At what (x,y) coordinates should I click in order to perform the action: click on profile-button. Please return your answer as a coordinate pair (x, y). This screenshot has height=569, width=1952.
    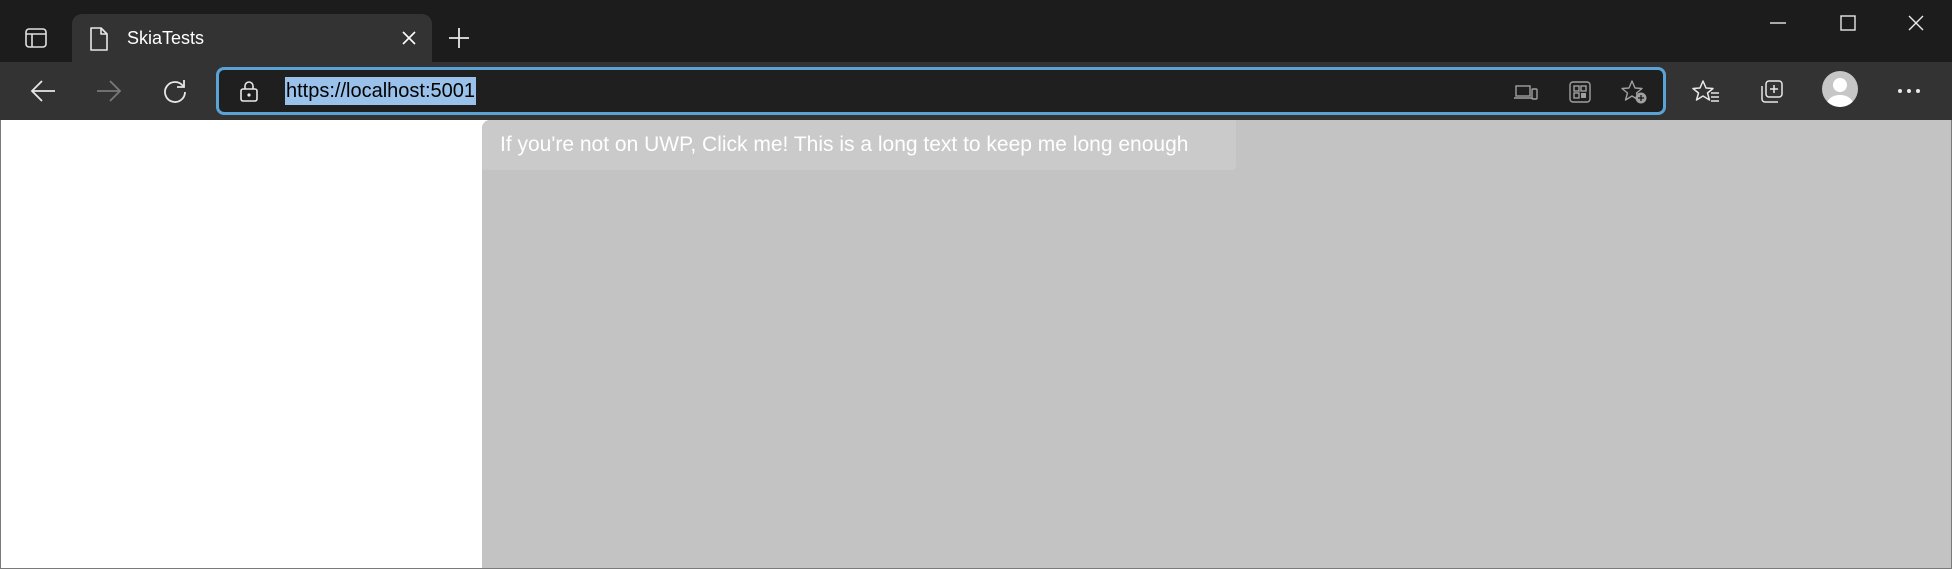
    Looking at the image, I should click on (1840, 89).